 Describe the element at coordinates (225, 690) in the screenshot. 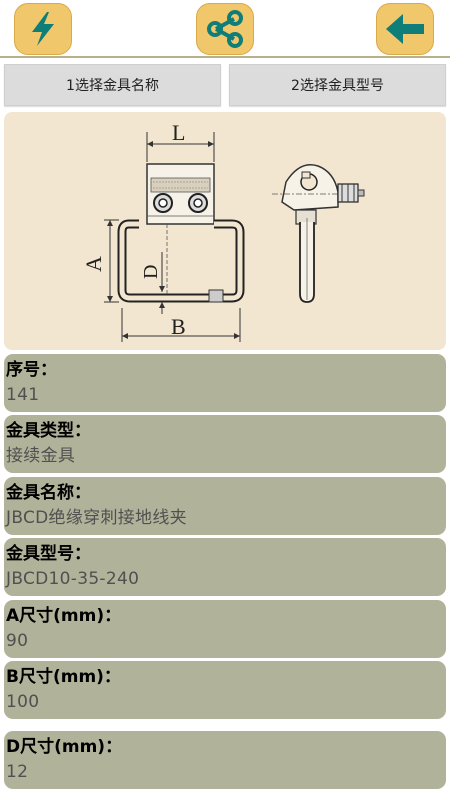

I see `field-dimension-b: B尺寸(mm)： 100` at that location.